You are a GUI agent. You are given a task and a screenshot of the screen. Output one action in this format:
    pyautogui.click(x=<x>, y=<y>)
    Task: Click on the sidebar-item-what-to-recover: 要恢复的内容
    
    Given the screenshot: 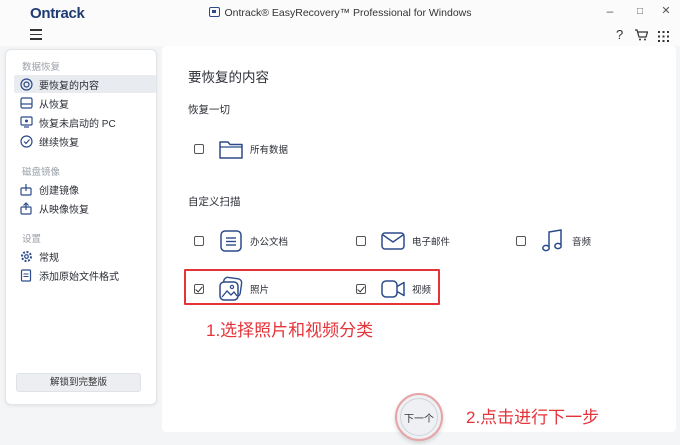 What is the action you would take?
    pyautogui.click(x=85, y=84)
    